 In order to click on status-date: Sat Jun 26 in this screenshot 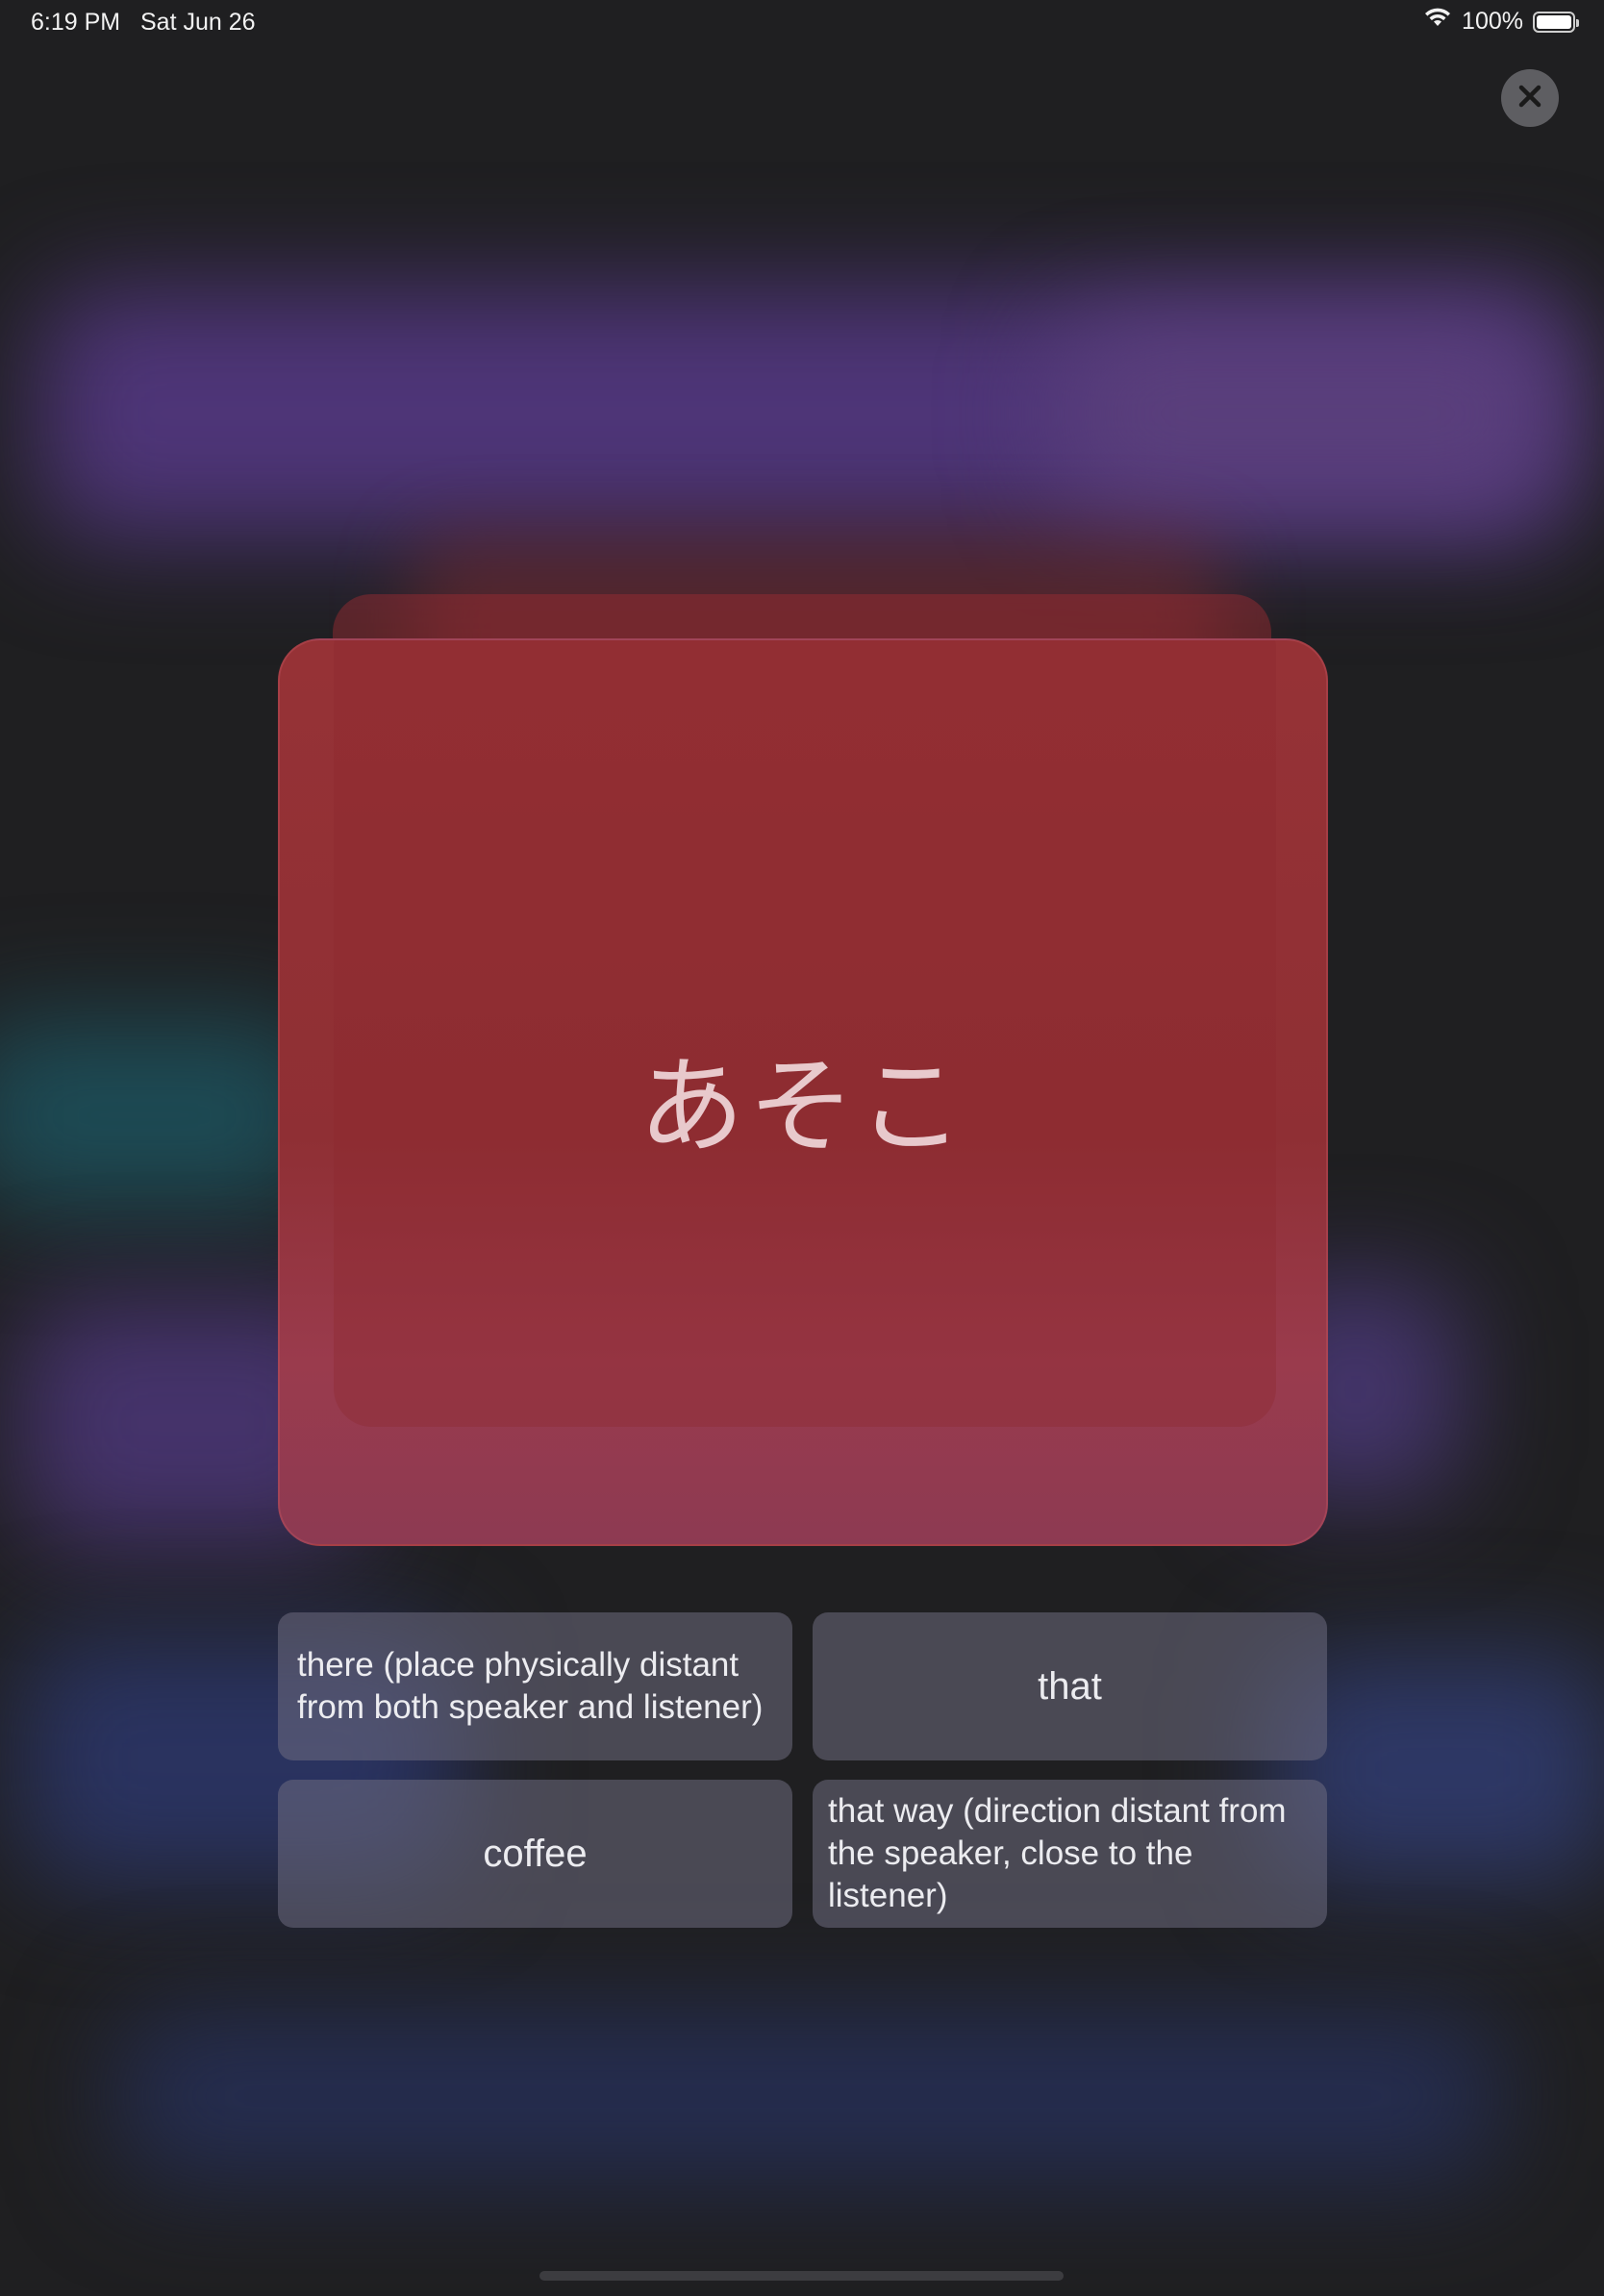, I will do `click(198, 22)`.